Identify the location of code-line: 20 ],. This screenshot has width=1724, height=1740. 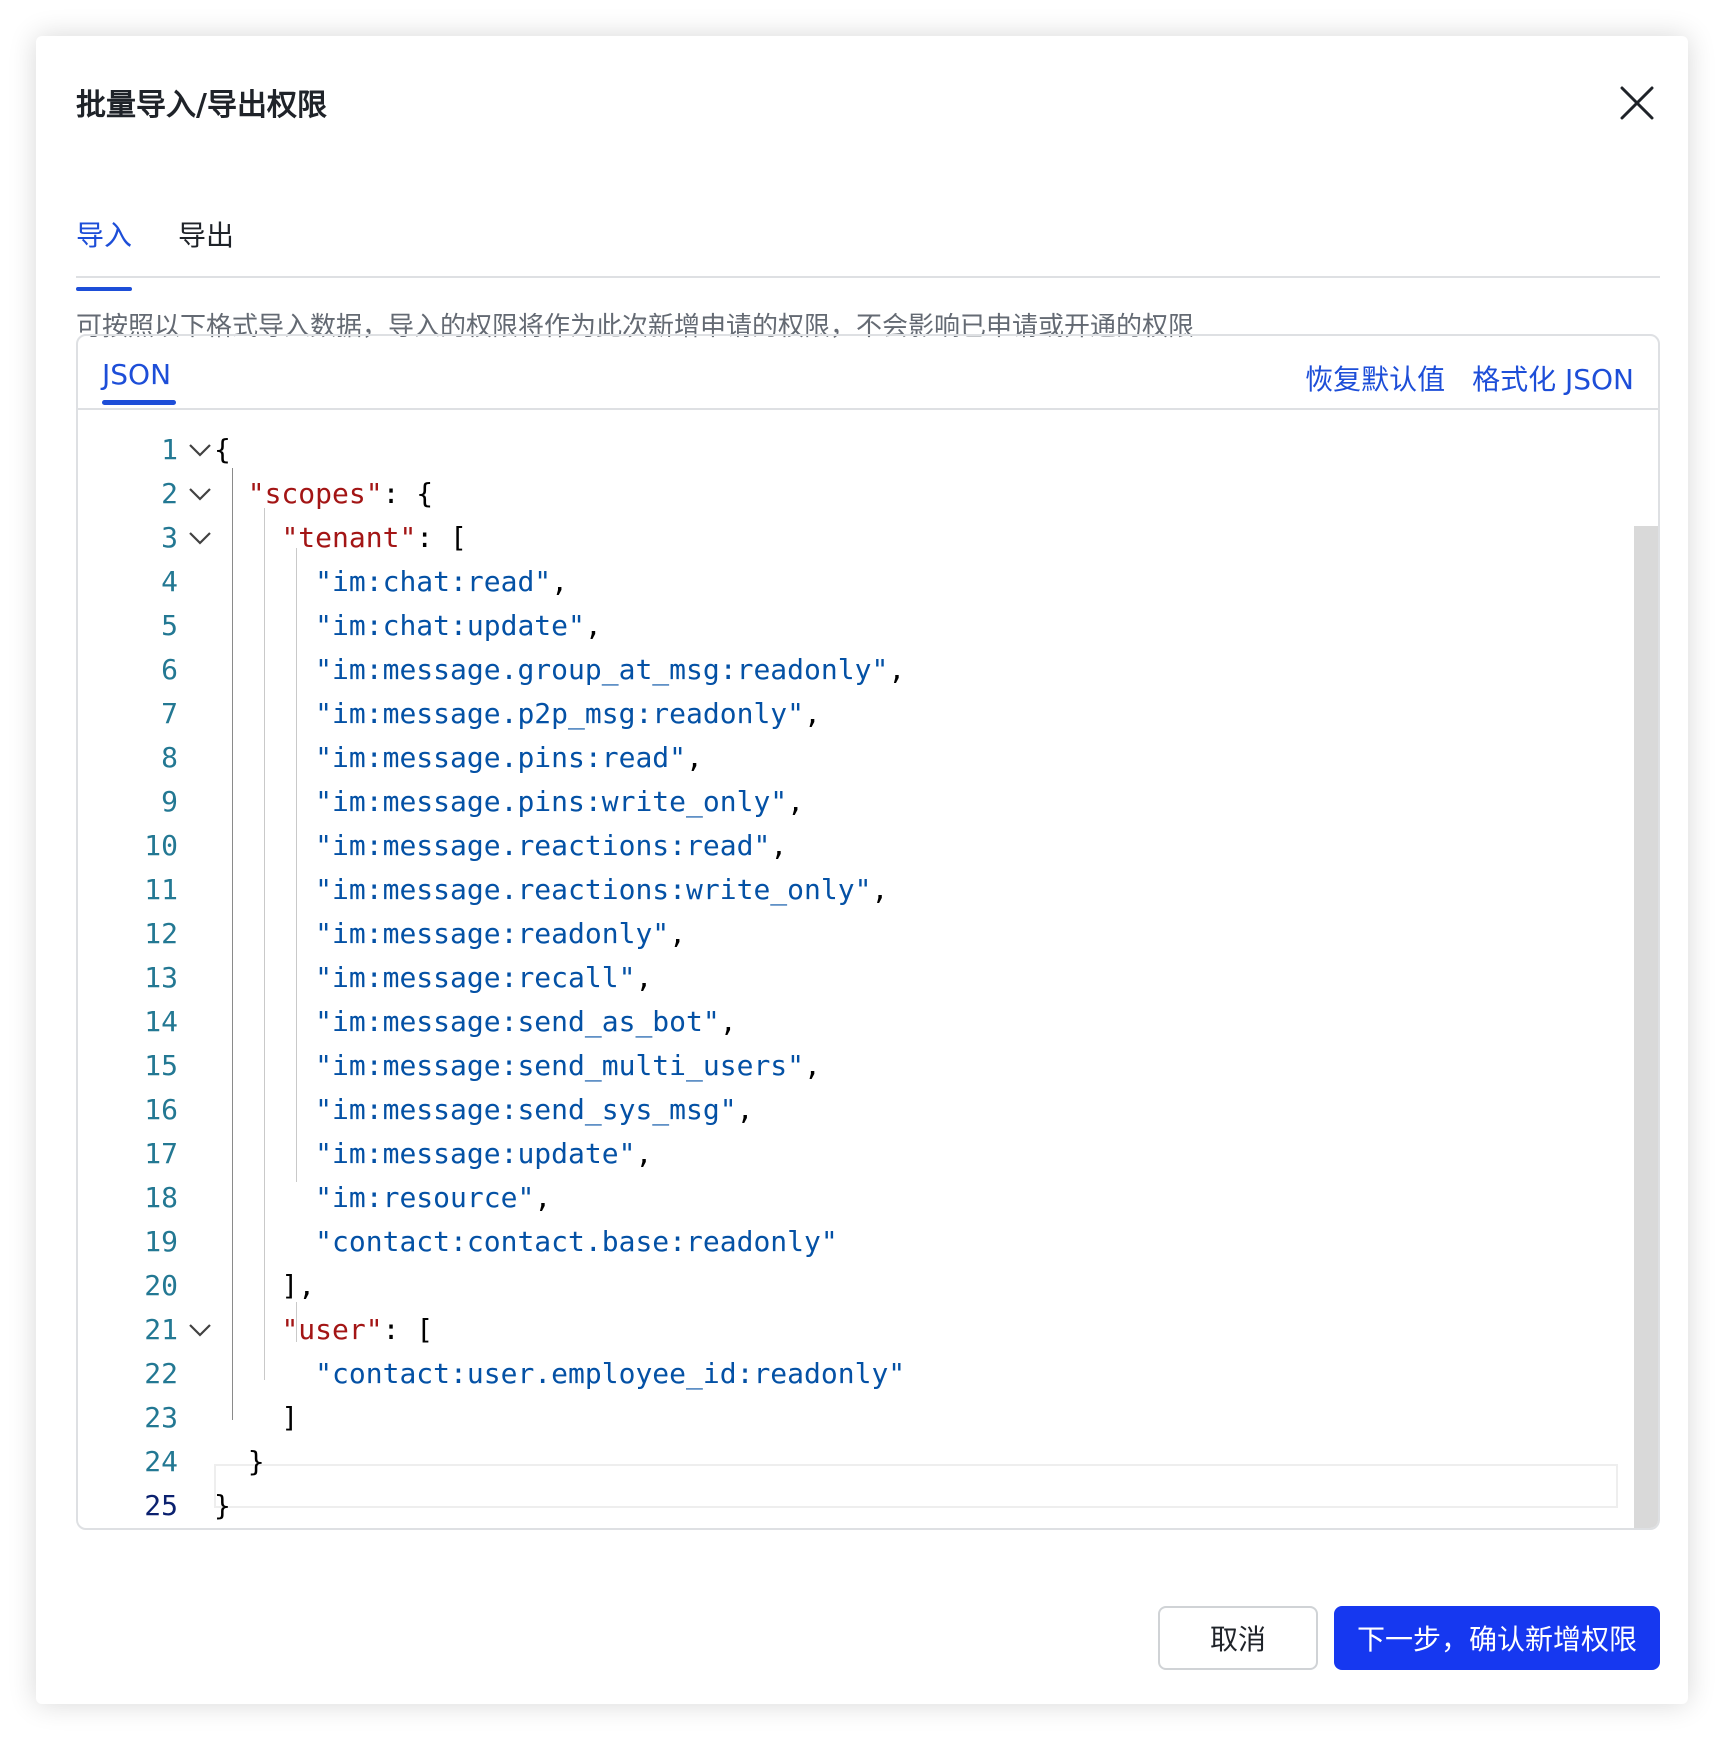
(848, 1286).